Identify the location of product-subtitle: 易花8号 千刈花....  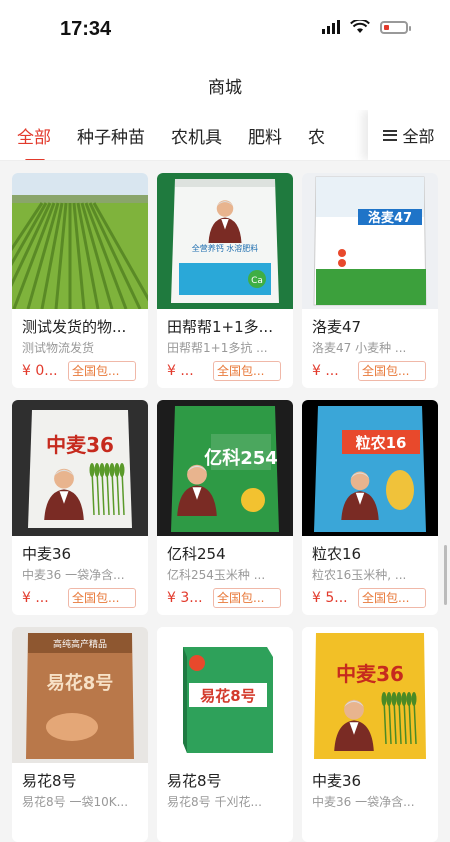
(214, 802).